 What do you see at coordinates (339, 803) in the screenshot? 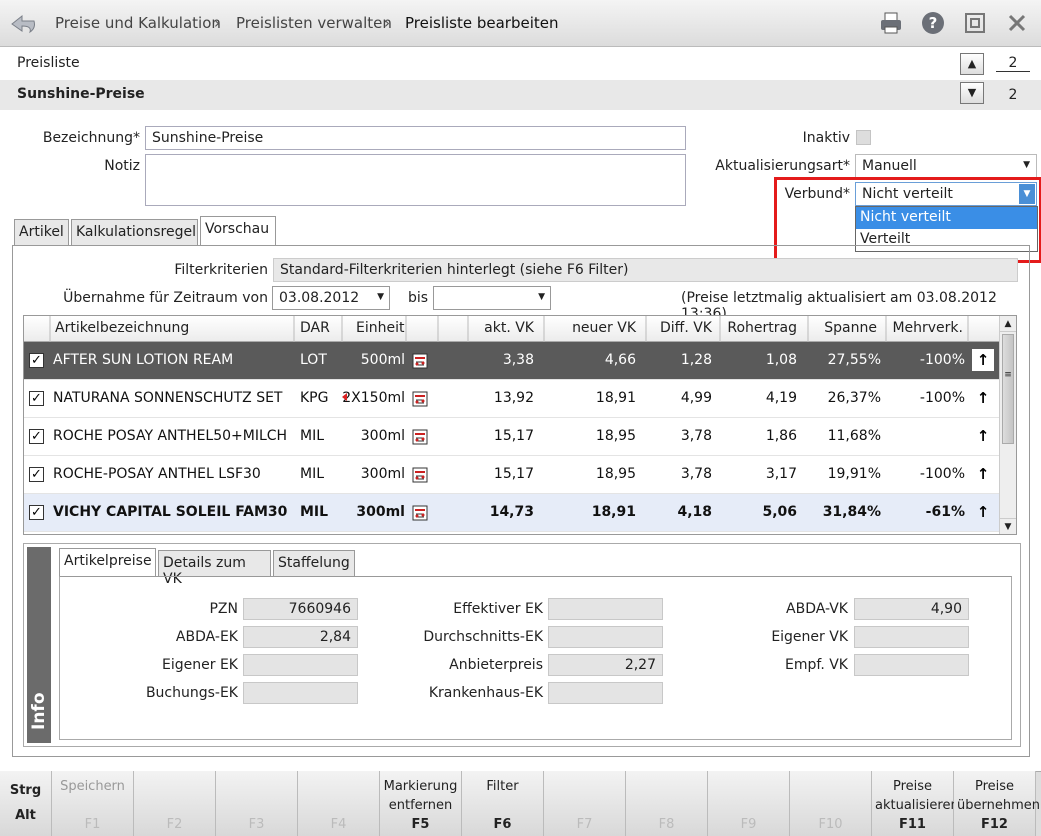
I see `fkey-f4: F4` at bounding box center [339, 803].